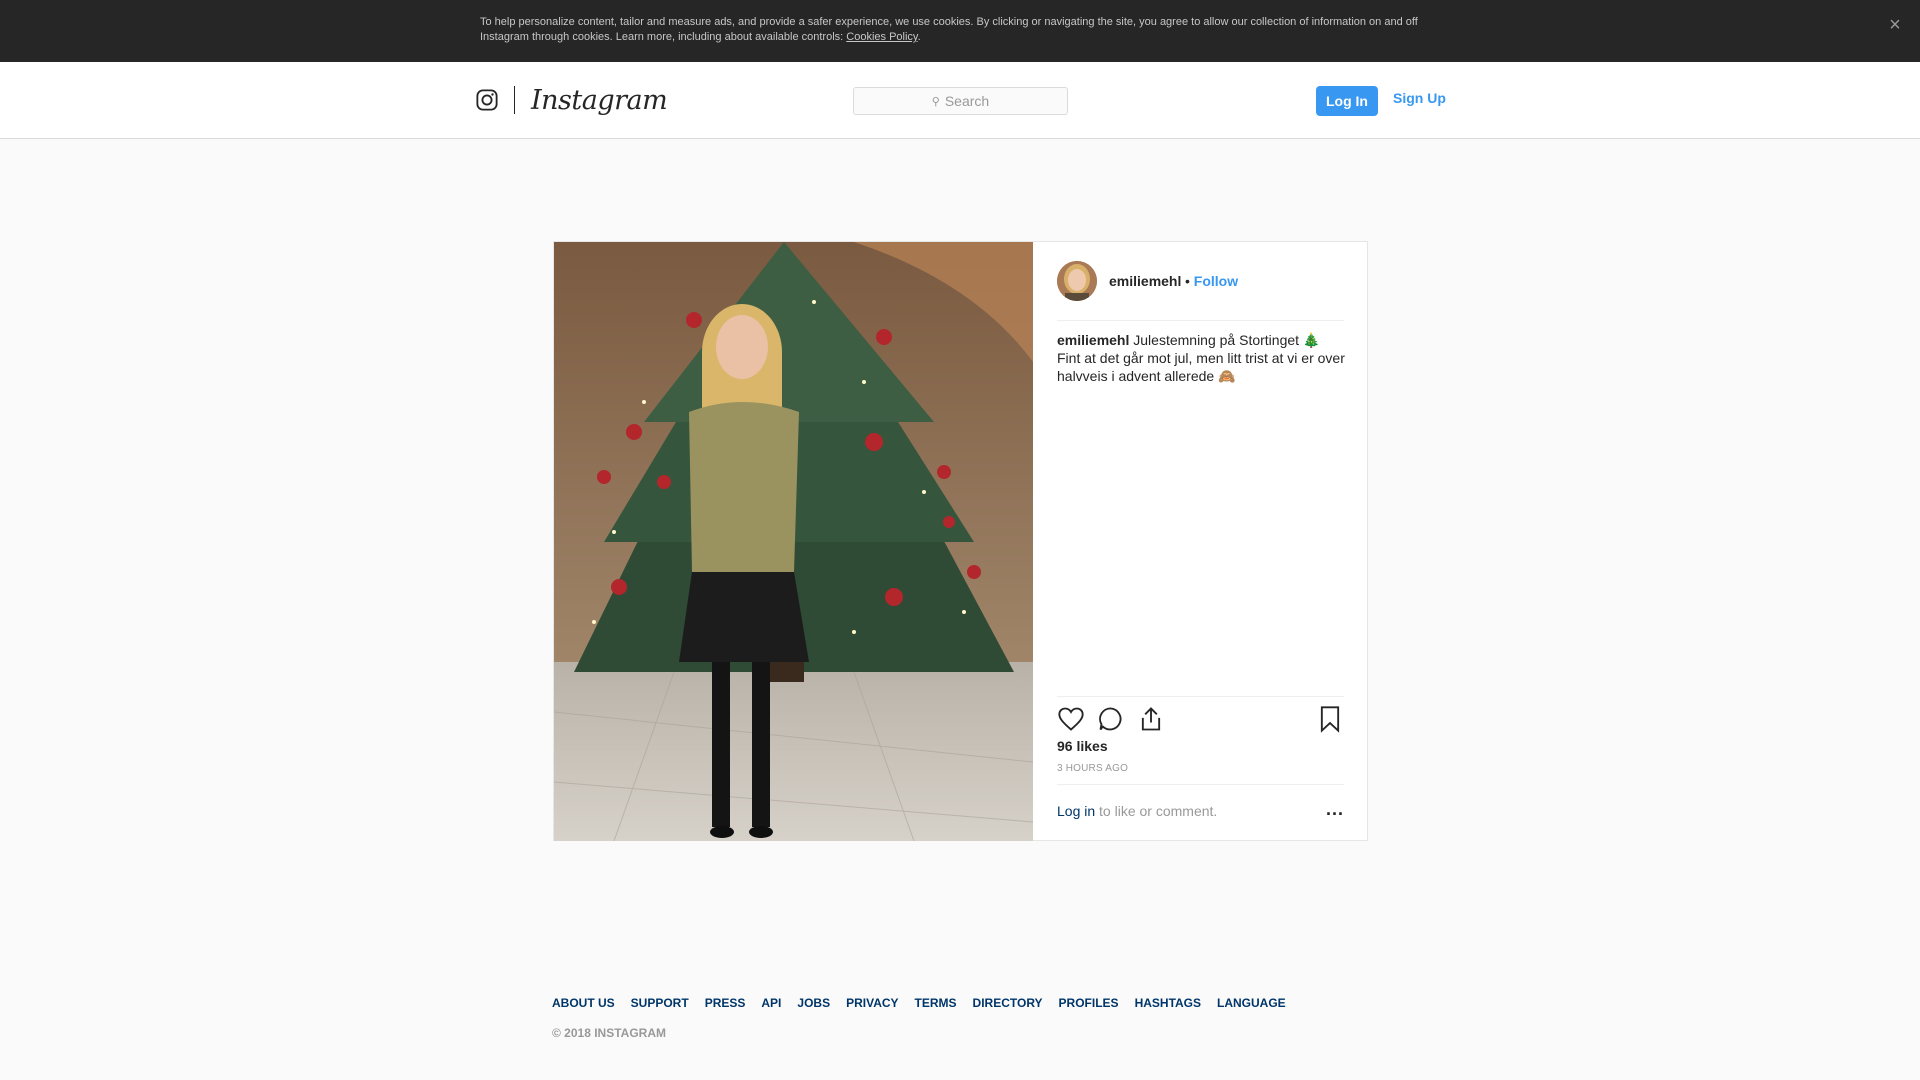 The height and width of the screenshot is (1080, 1920). I want to click on footer-link-support: SUPPORT, so click(660, 1003).